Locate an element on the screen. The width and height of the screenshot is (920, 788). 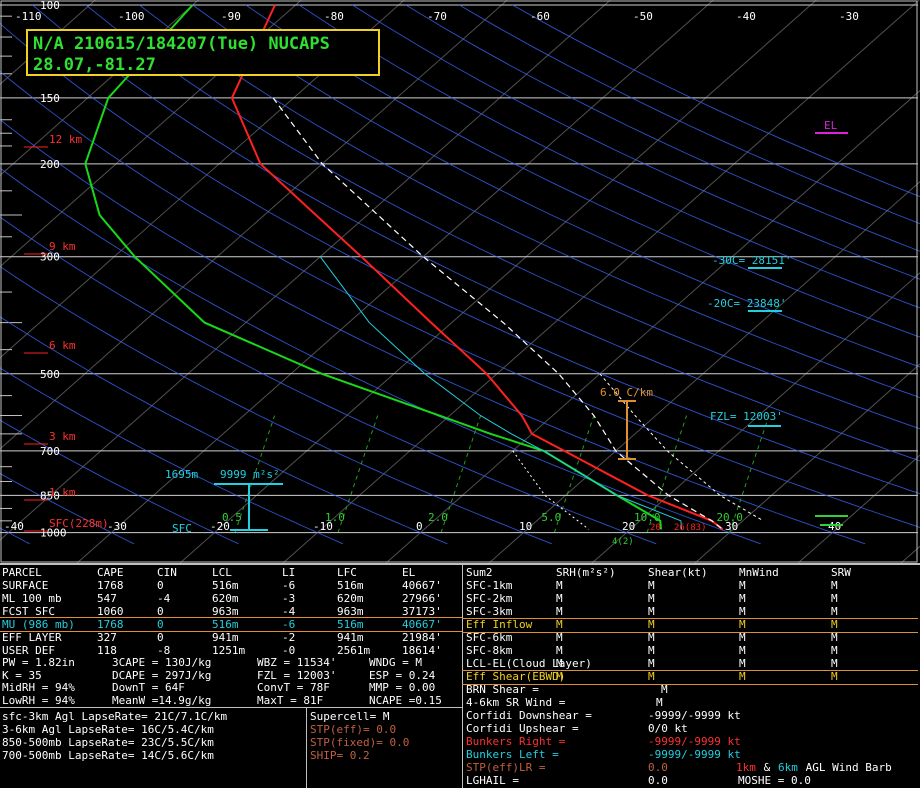
height-label: 12 km is located at coordinates (65, 139).